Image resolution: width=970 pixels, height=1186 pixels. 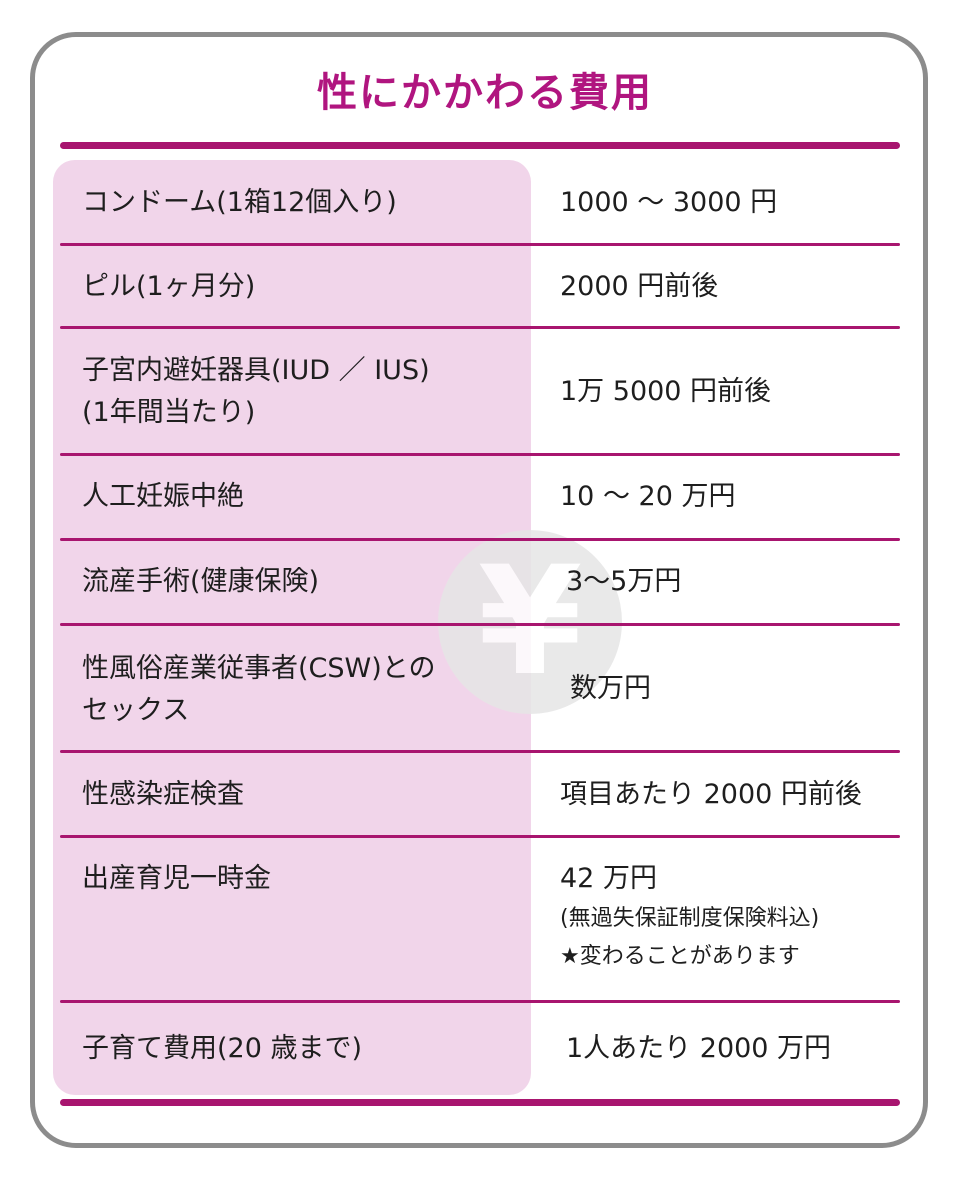 I want to click on top-rule, so click(x=480, y=145).